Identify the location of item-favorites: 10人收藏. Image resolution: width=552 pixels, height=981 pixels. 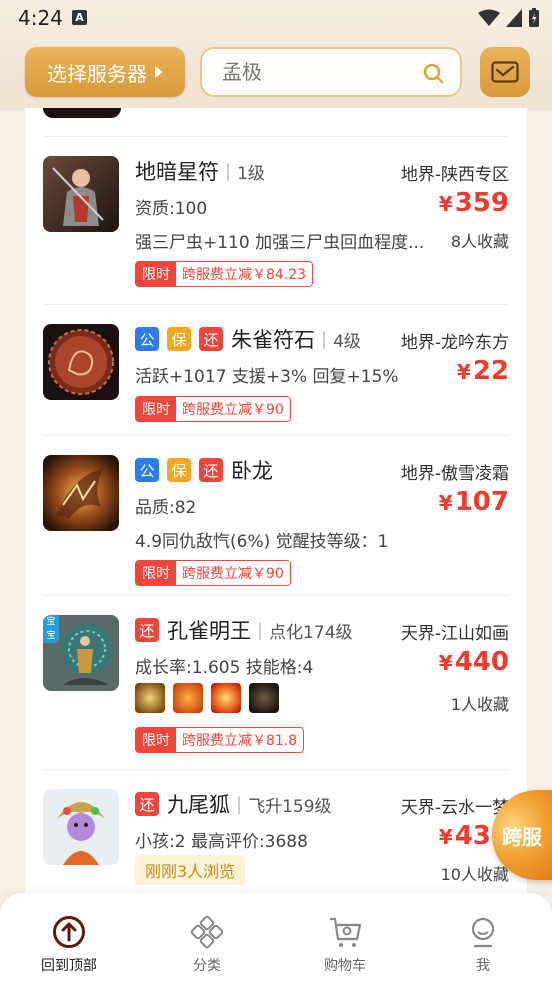
(474, 874).